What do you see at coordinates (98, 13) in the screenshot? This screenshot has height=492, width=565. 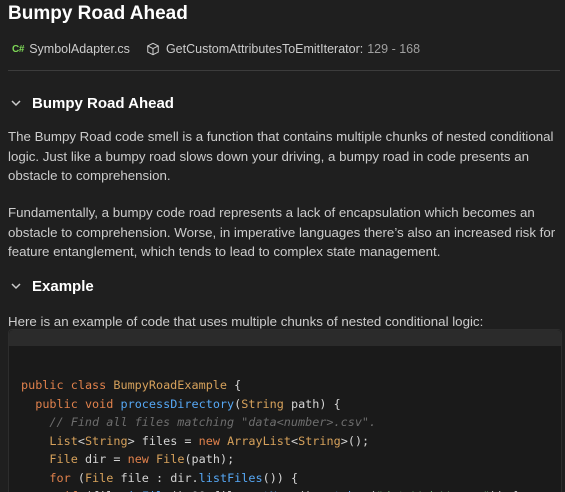 I see `page-title: Bumpy Road Ahead` at bounding box center [98, 13].